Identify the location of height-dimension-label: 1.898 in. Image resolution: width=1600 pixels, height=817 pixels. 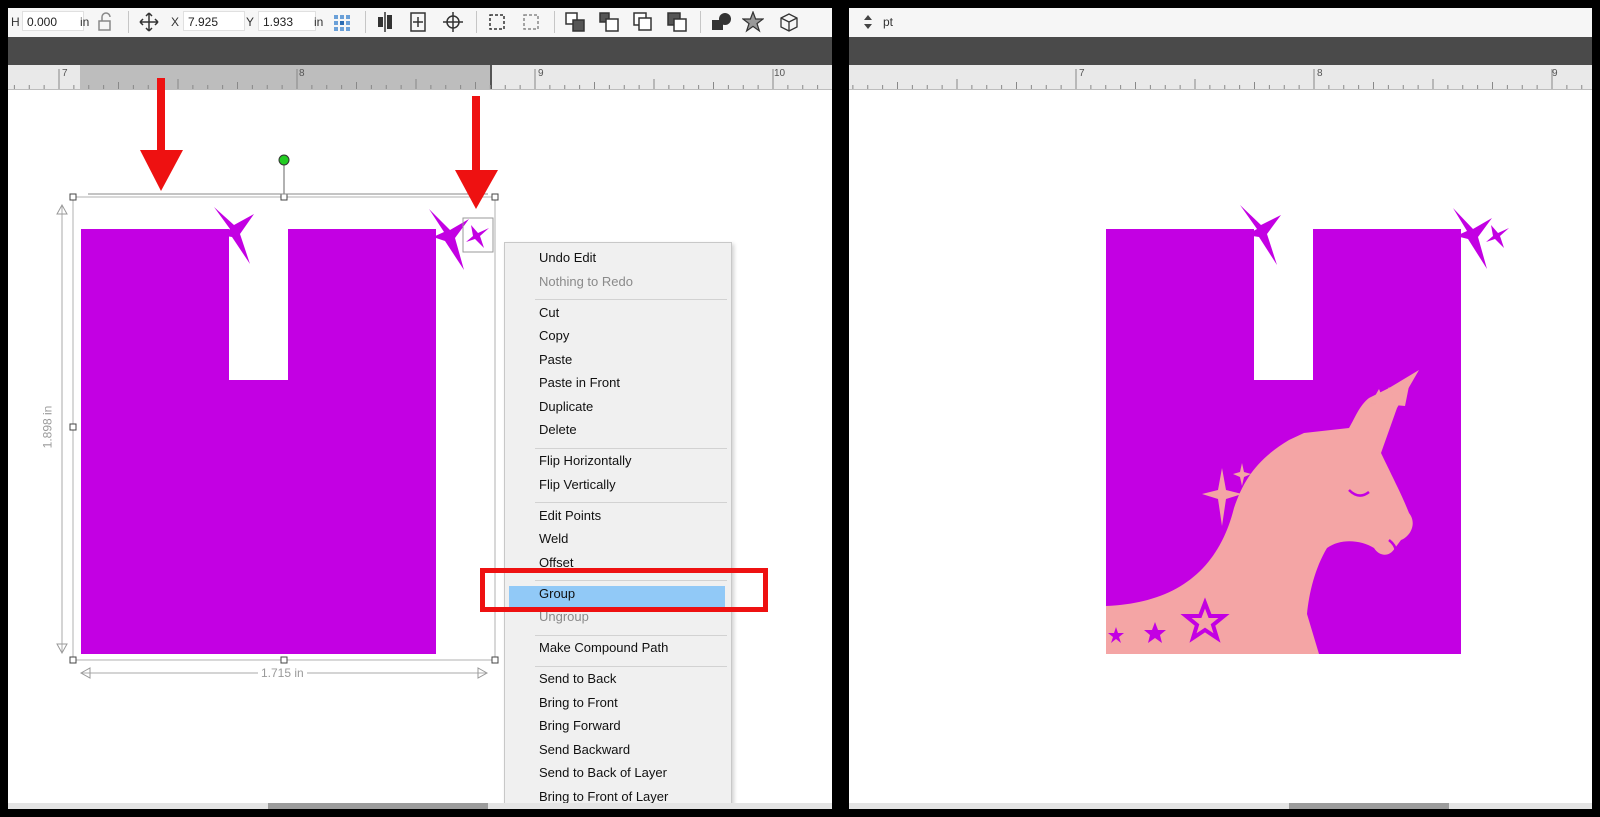
(47, 427).